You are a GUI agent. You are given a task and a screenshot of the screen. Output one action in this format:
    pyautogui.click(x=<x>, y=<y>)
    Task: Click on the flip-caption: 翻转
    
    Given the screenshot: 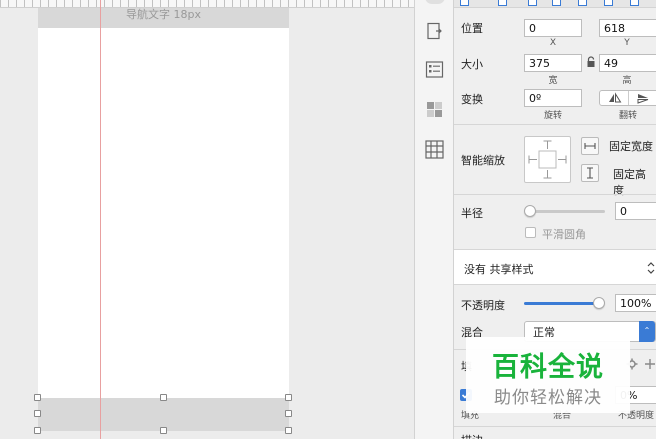 What is the action you would take?
    pyautogui.click(x=627, y=116)
    